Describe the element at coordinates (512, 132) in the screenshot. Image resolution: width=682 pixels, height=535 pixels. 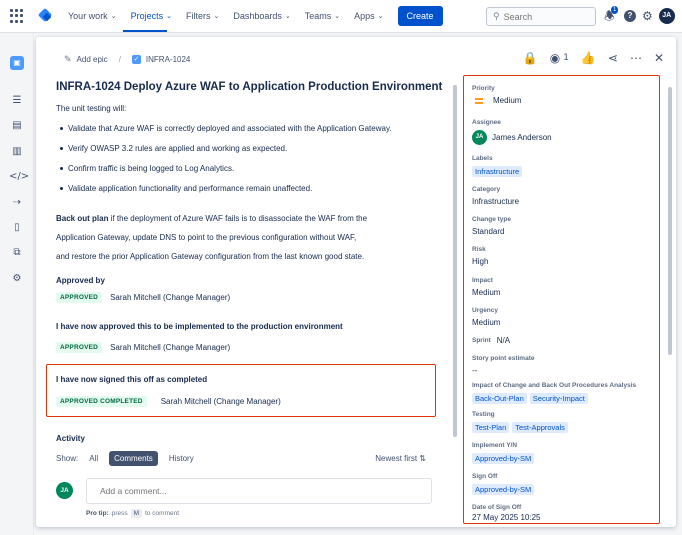
I see `assignee-field: Assignee JA James Anderson` at that location.